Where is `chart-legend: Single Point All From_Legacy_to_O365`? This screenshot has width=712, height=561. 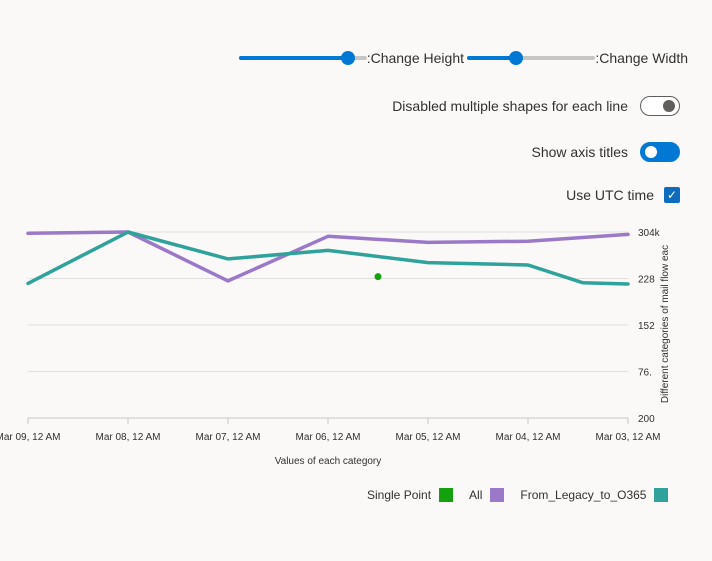 chart-legend: Single Point All From_Legacy_to_O365 is located at coordinates (525, 495).